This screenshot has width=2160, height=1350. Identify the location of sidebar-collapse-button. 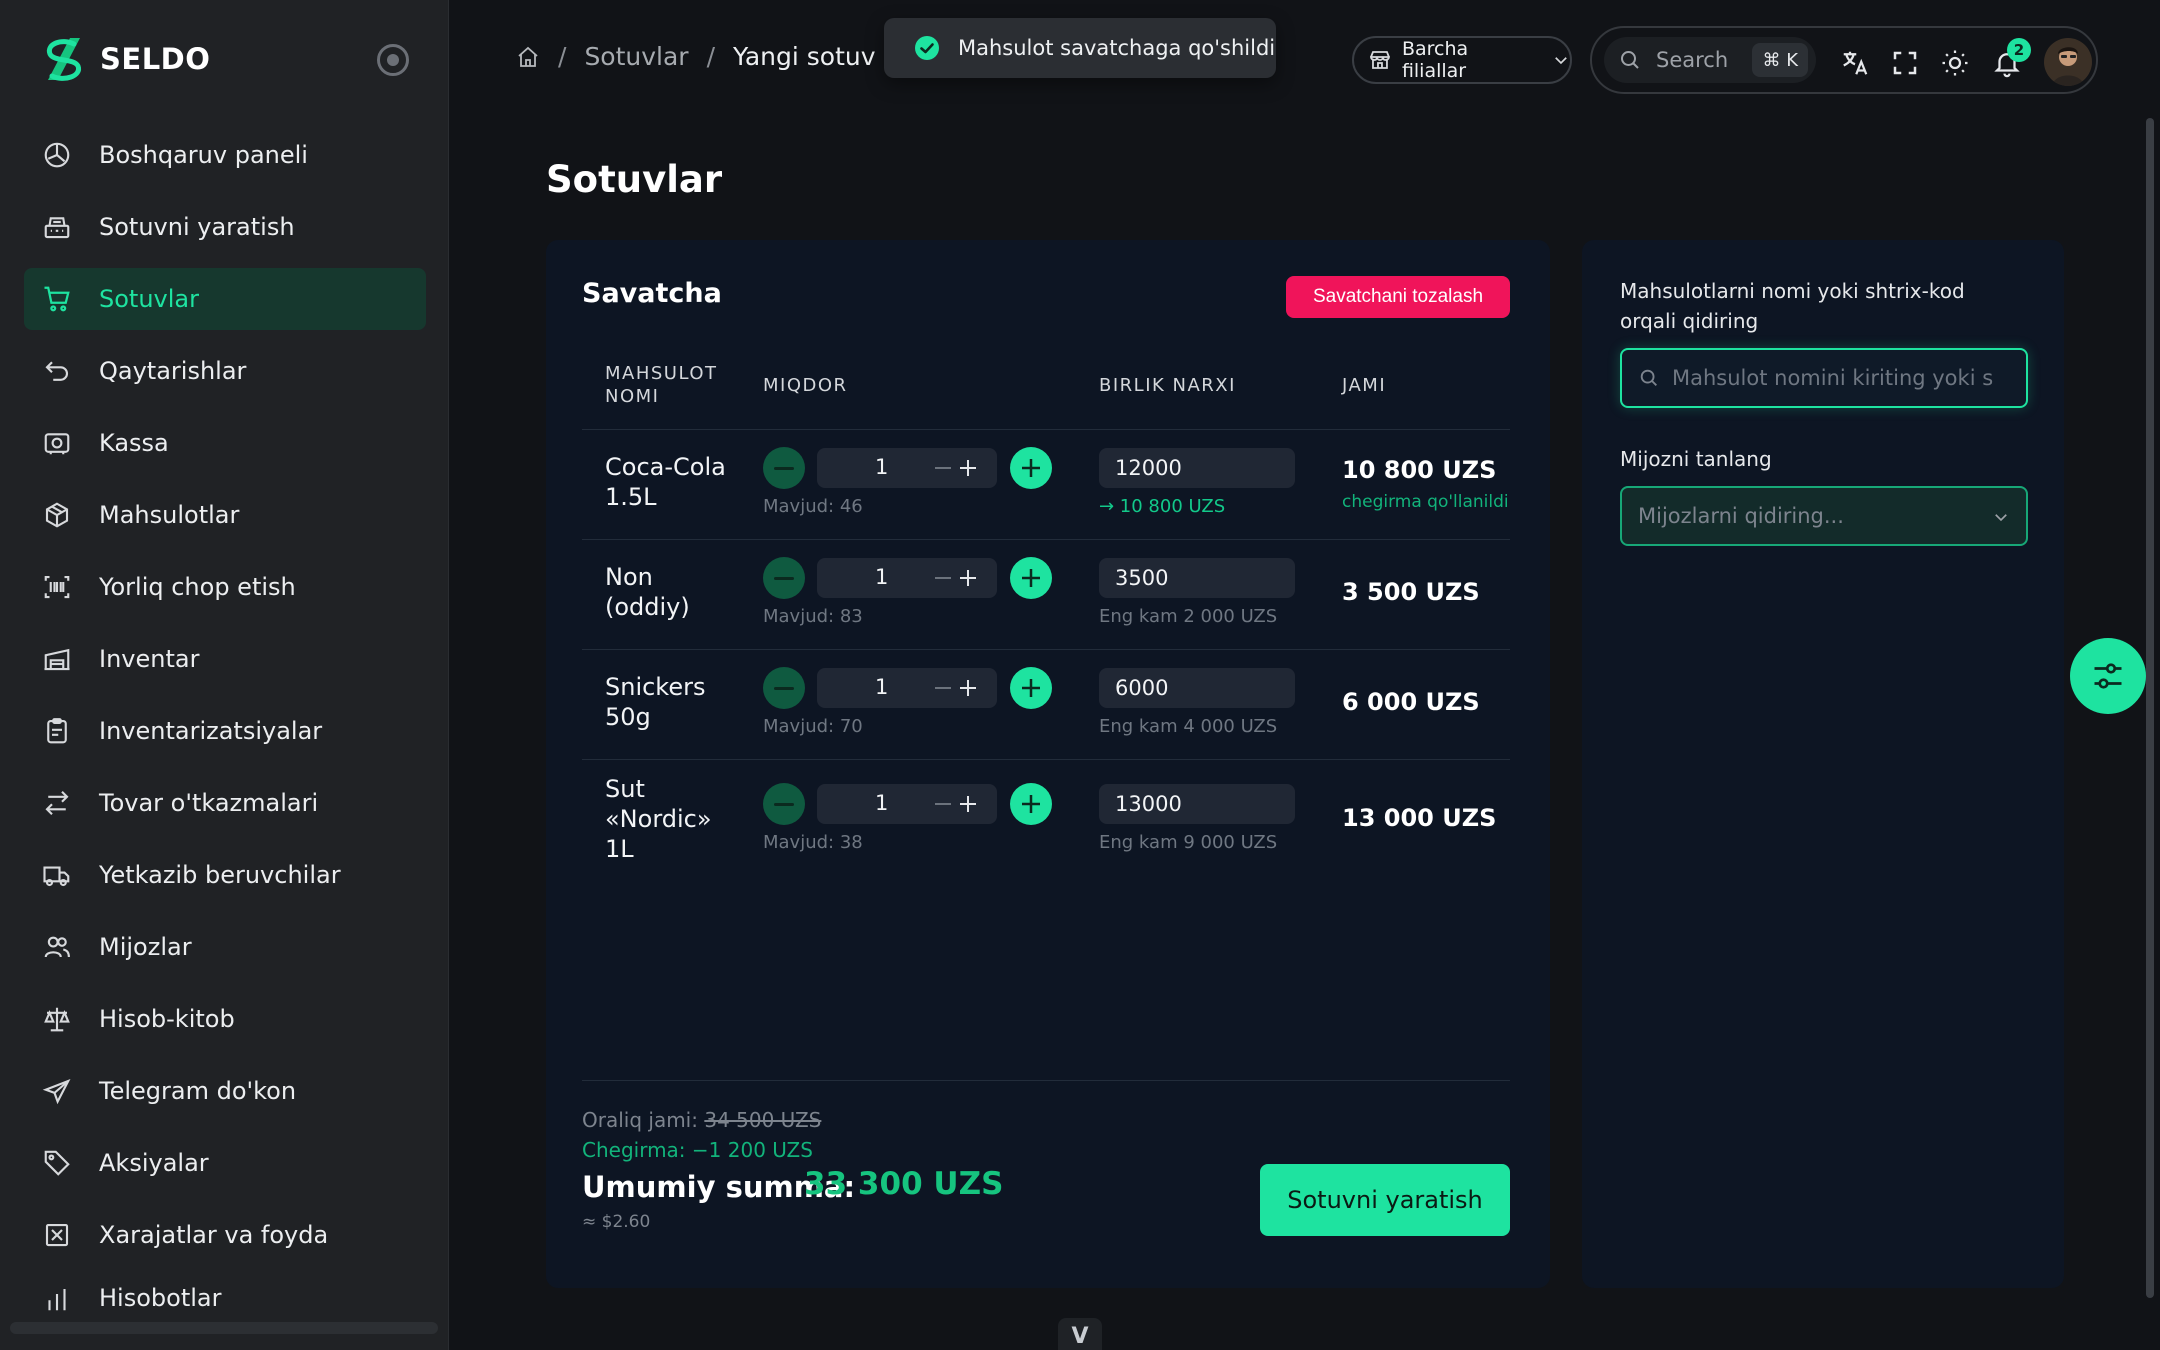
(393, 60).